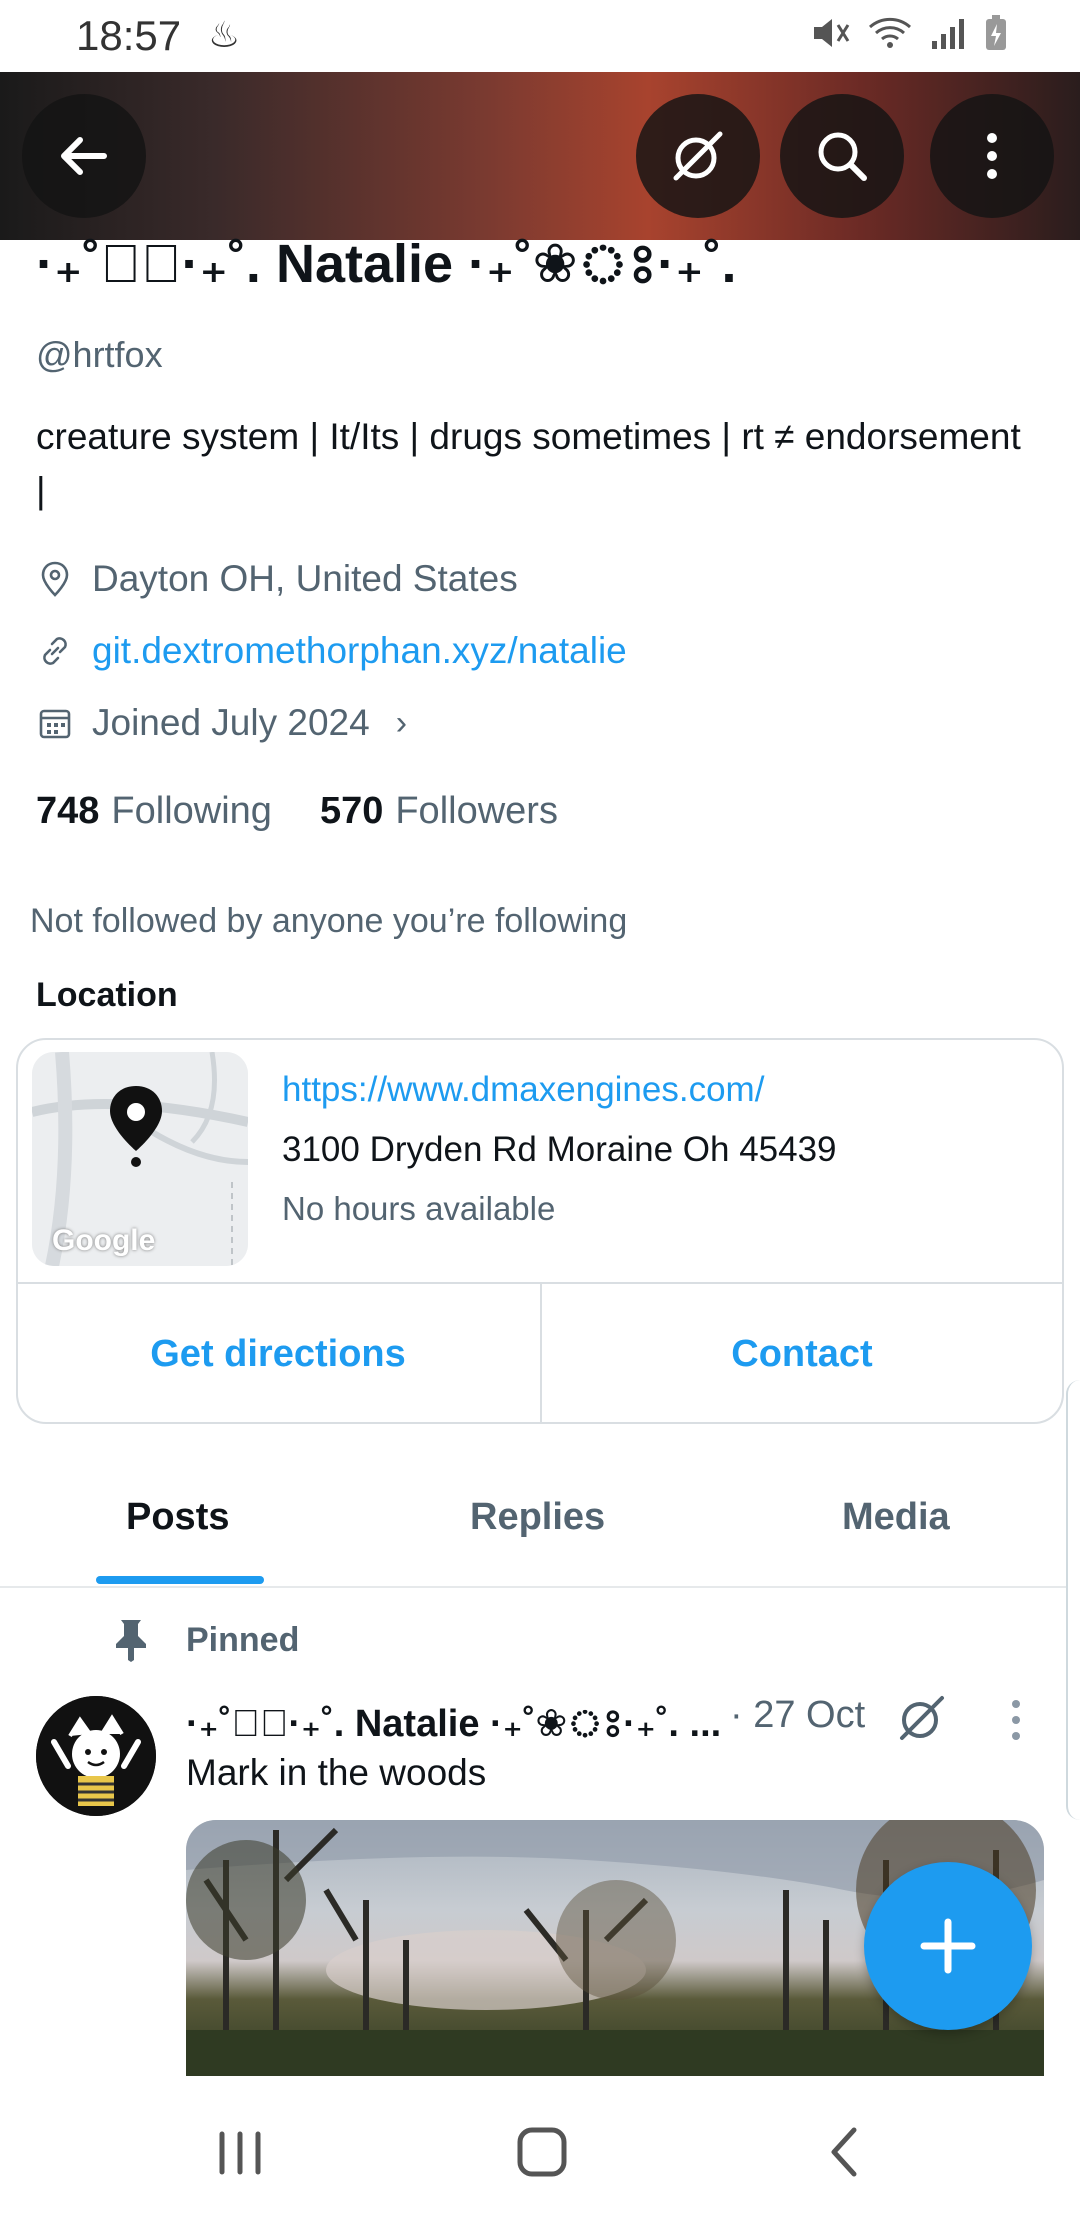  I want to click on status-icons, so click(909, 33).